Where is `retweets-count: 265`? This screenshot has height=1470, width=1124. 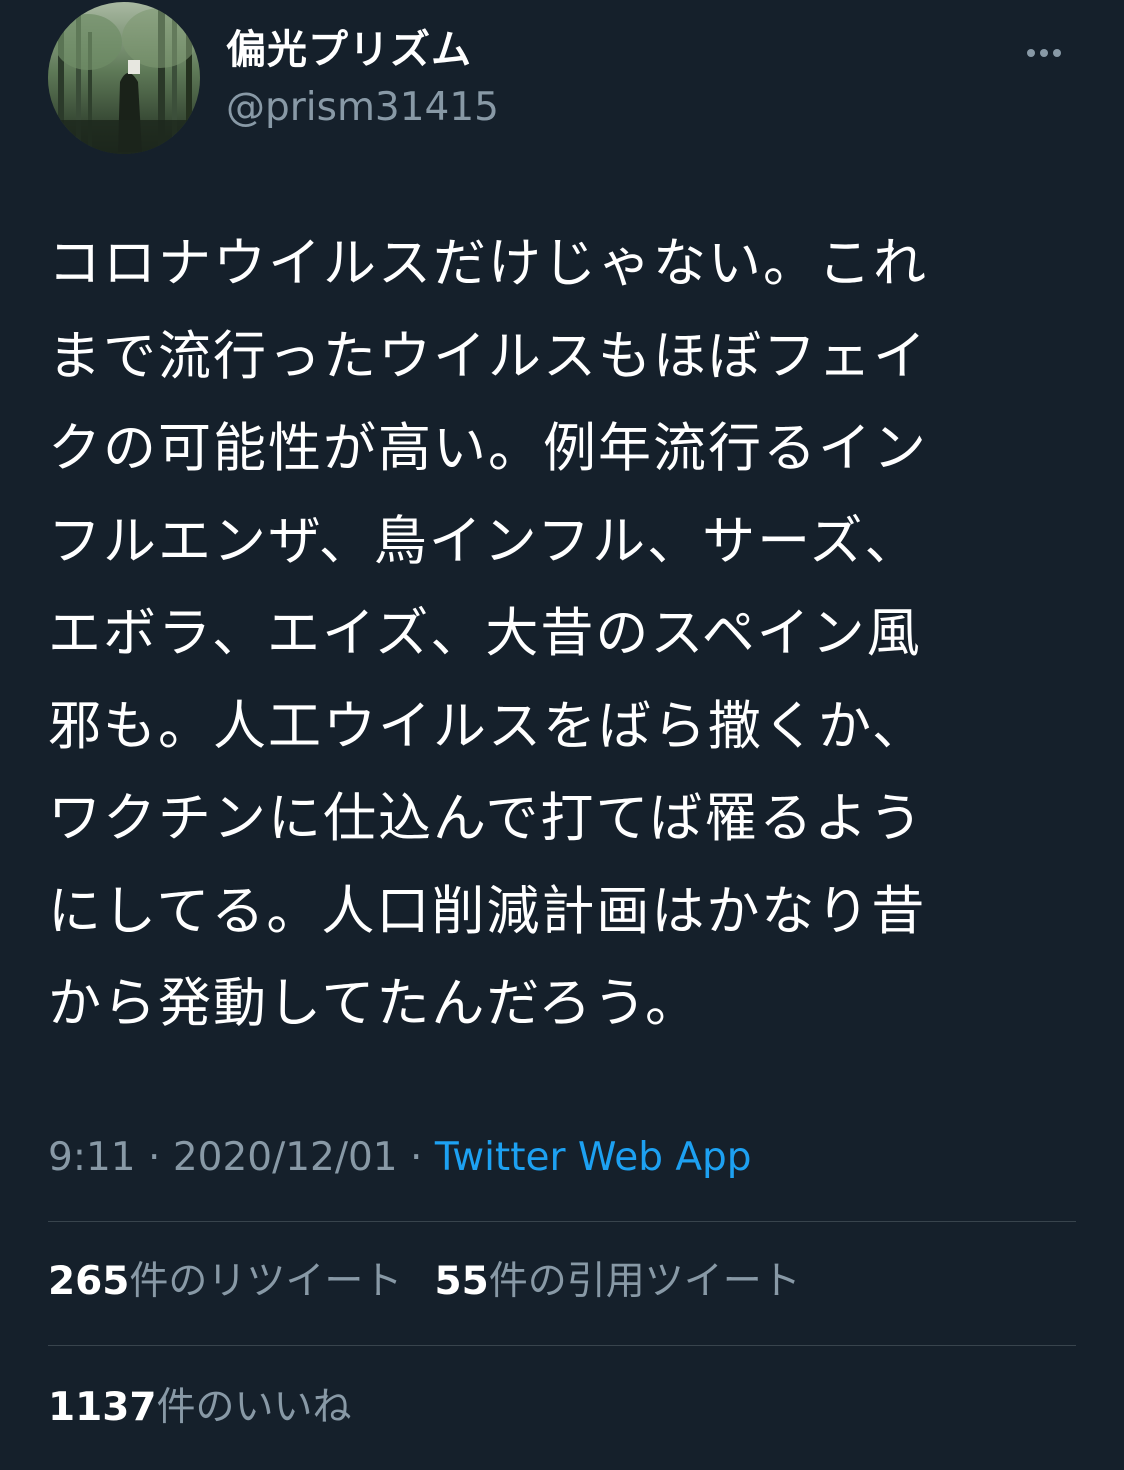
retweets-count: 265 is located at coordinates (89, 1281).